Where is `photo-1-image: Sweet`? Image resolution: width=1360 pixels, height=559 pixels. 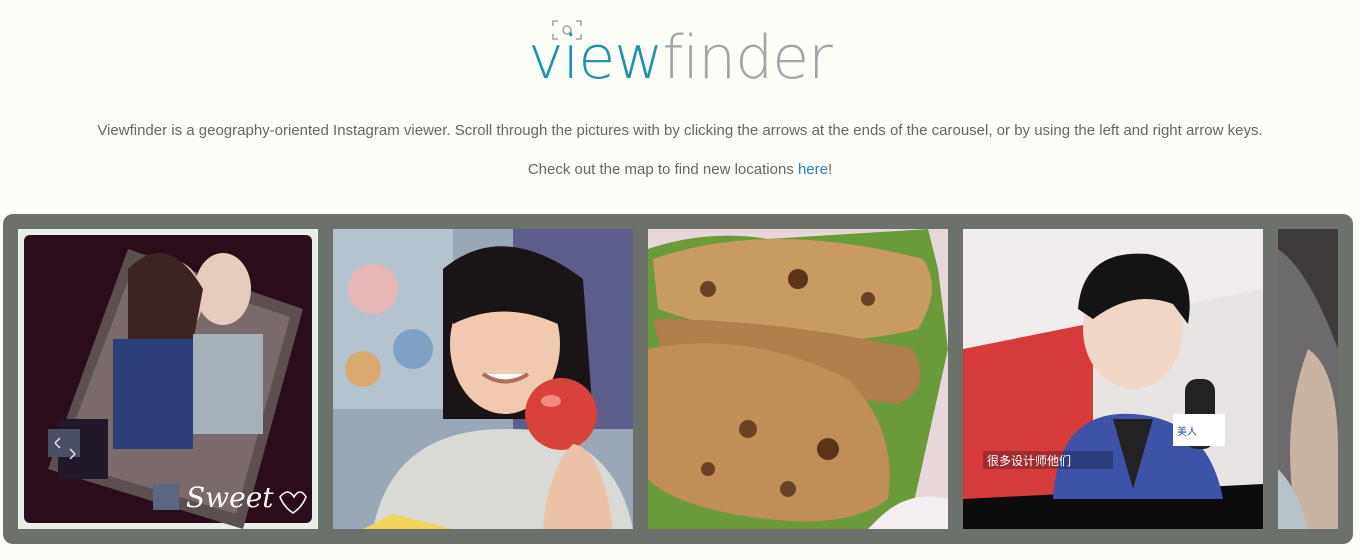
photo-1-image: Sweet is located at coordinates (168, 379).